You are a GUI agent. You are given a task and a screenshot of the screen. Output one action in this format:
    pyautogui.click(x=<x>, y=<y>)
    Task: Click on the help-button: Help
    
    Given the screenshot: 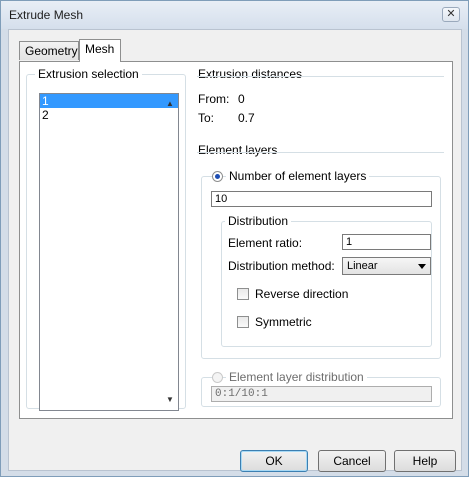 What is the action you would take?
    pyautogui.click(x=425, y=461)
    